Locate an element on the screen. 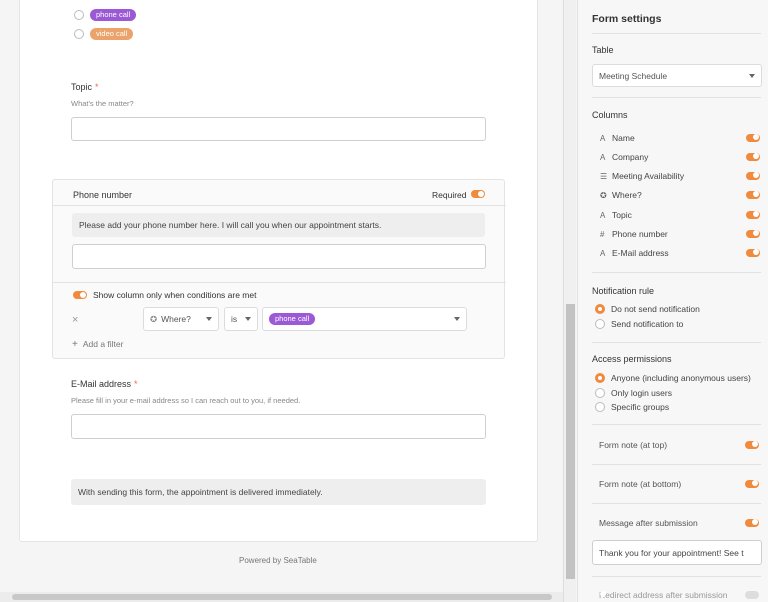 This screenshot has width=768, height=602. topic-label-text: Topic is located at coordinates (82, 87).